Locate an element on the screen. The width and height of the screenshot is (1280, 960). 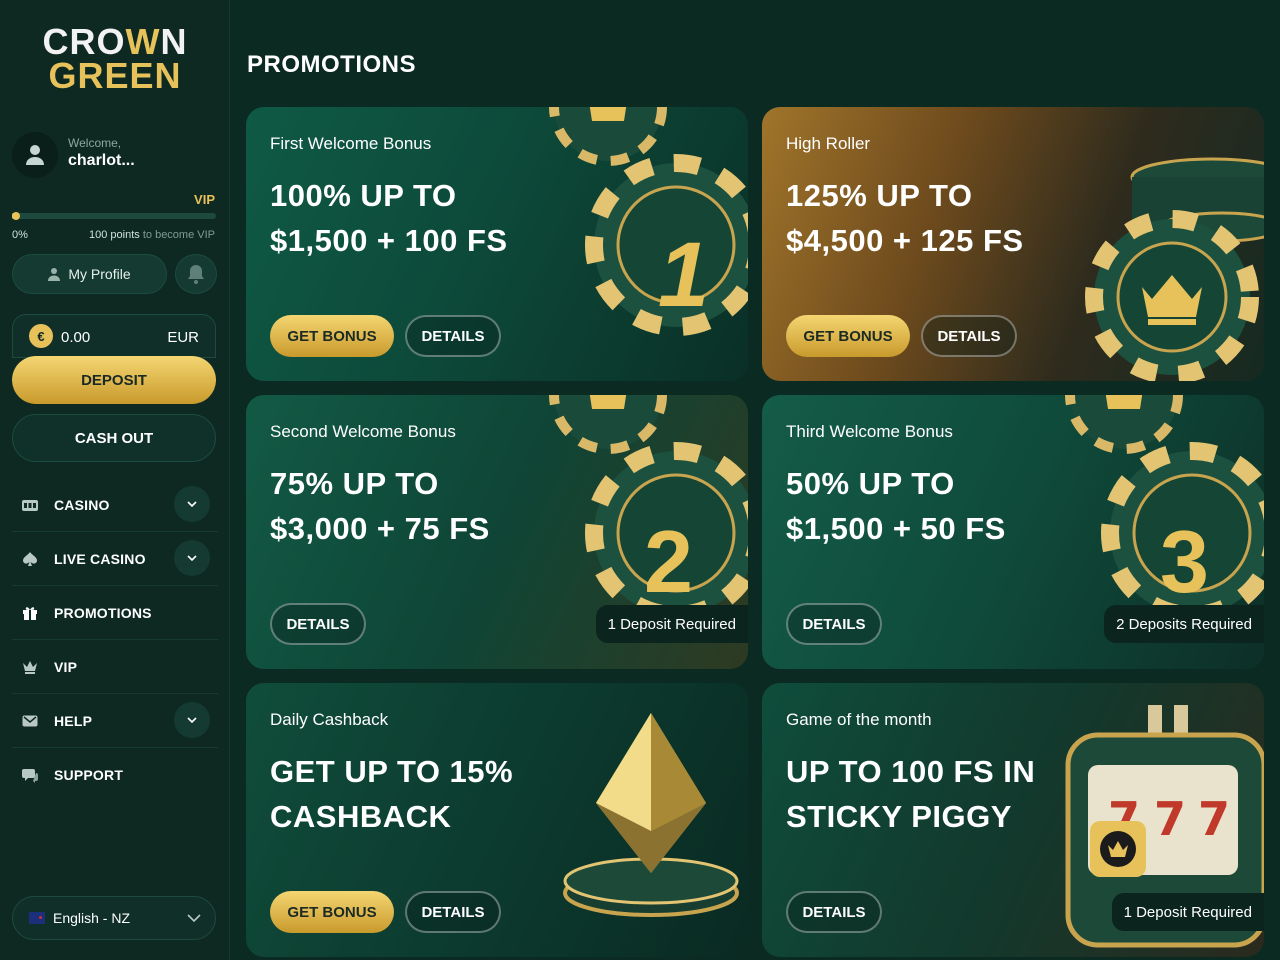
chip-number: 1 is located at coordinates (684, 275).